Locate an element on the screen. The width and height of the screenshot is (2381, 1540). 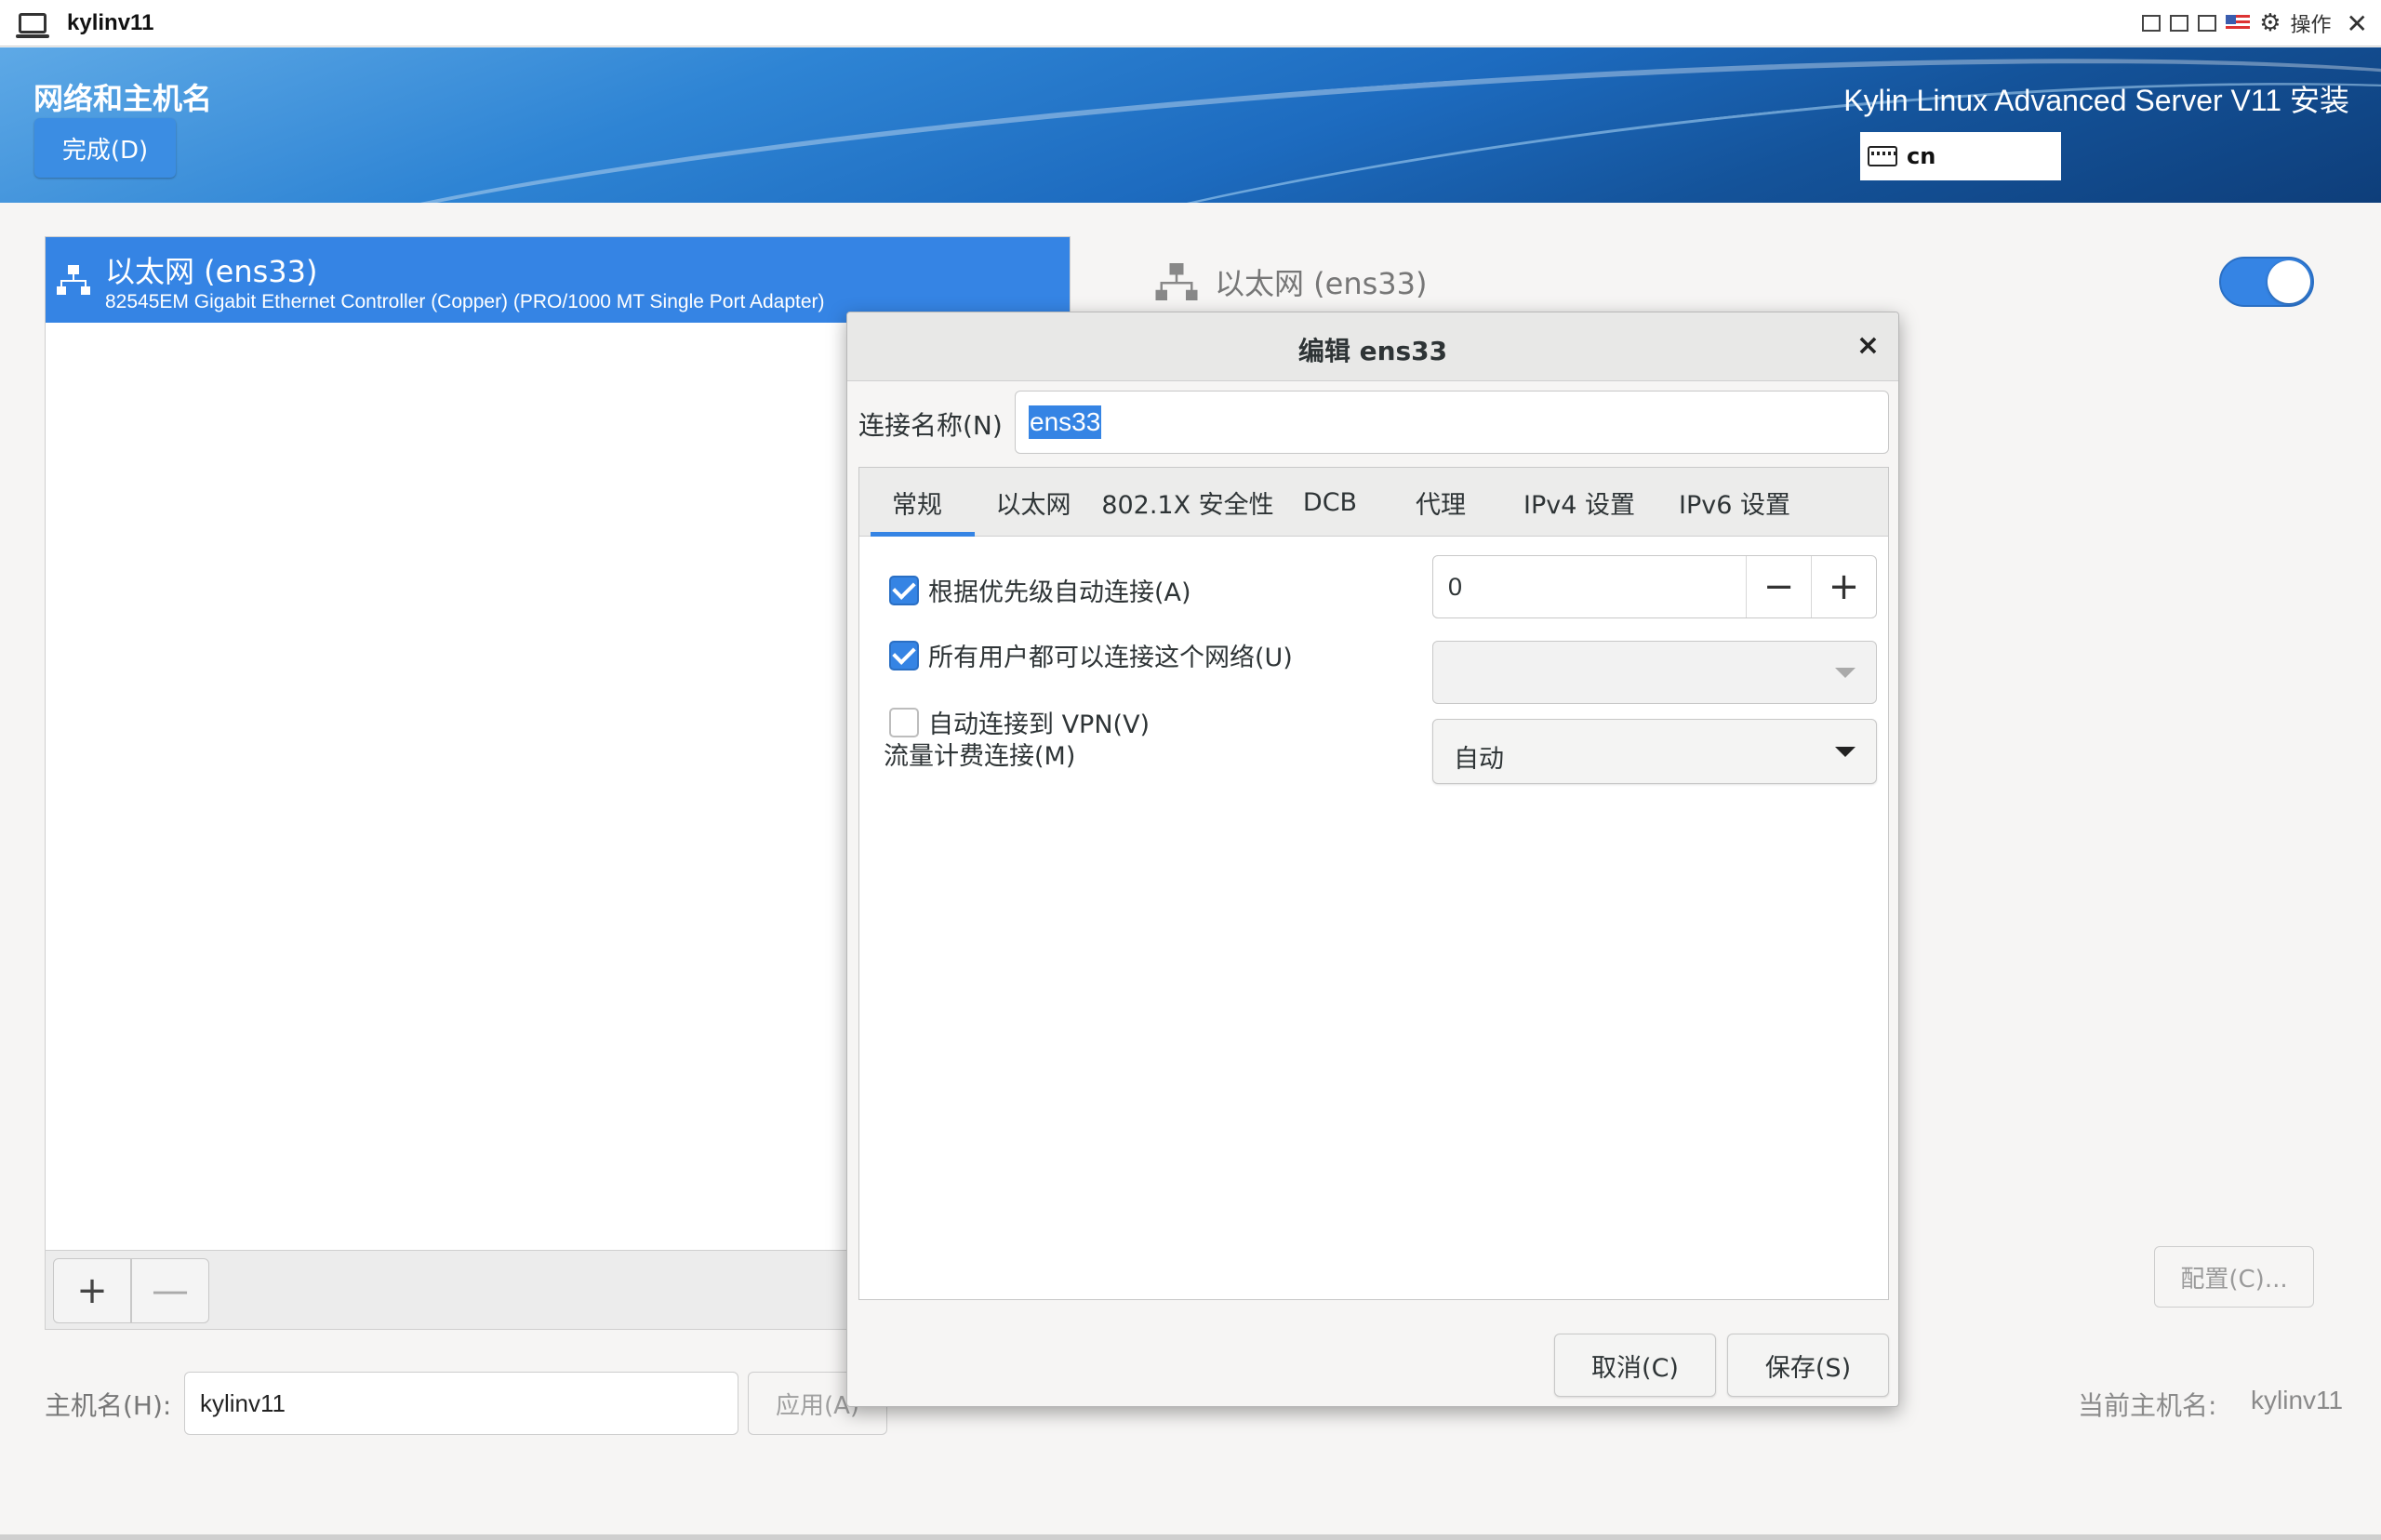
flag-icon is located at coordinates (2238, 23).